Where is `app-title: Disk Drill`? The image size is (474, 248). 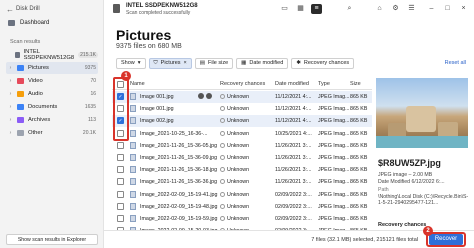
app-title: Disk Drill is located at coordinates (28, 9).